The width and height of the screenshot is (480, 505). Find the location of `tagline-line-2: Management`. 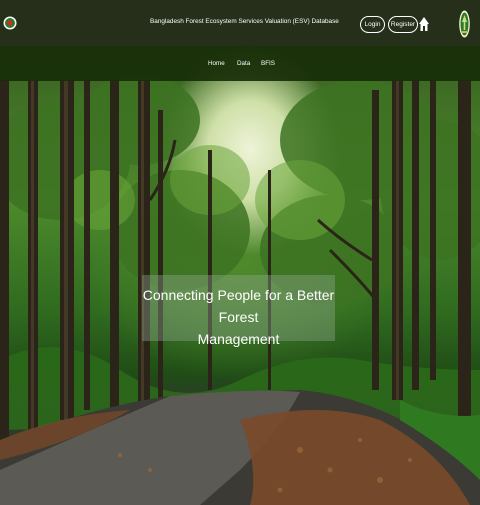

tagline-line-2: Management is located at coordinates (238, 339).